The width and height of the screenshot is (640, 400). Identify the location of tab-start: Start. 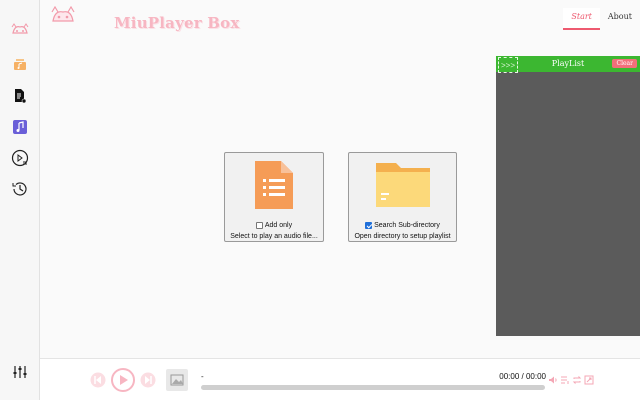
(581, 19).